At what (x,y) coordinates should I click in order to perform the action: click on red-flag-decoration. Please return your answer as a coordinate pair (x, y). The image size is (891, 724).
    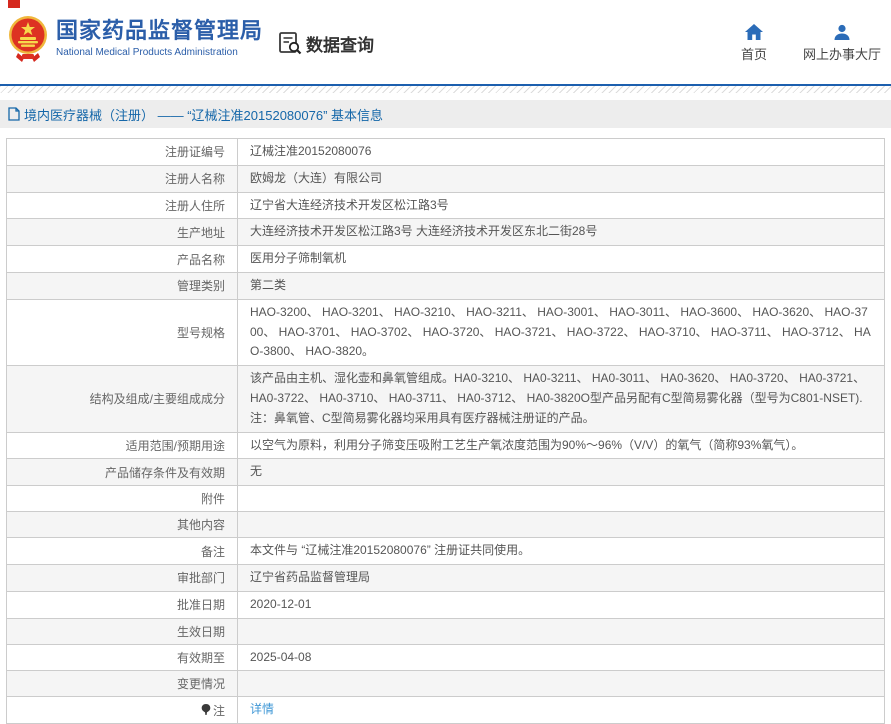
    Looking at the image, I should click on (14, 4).